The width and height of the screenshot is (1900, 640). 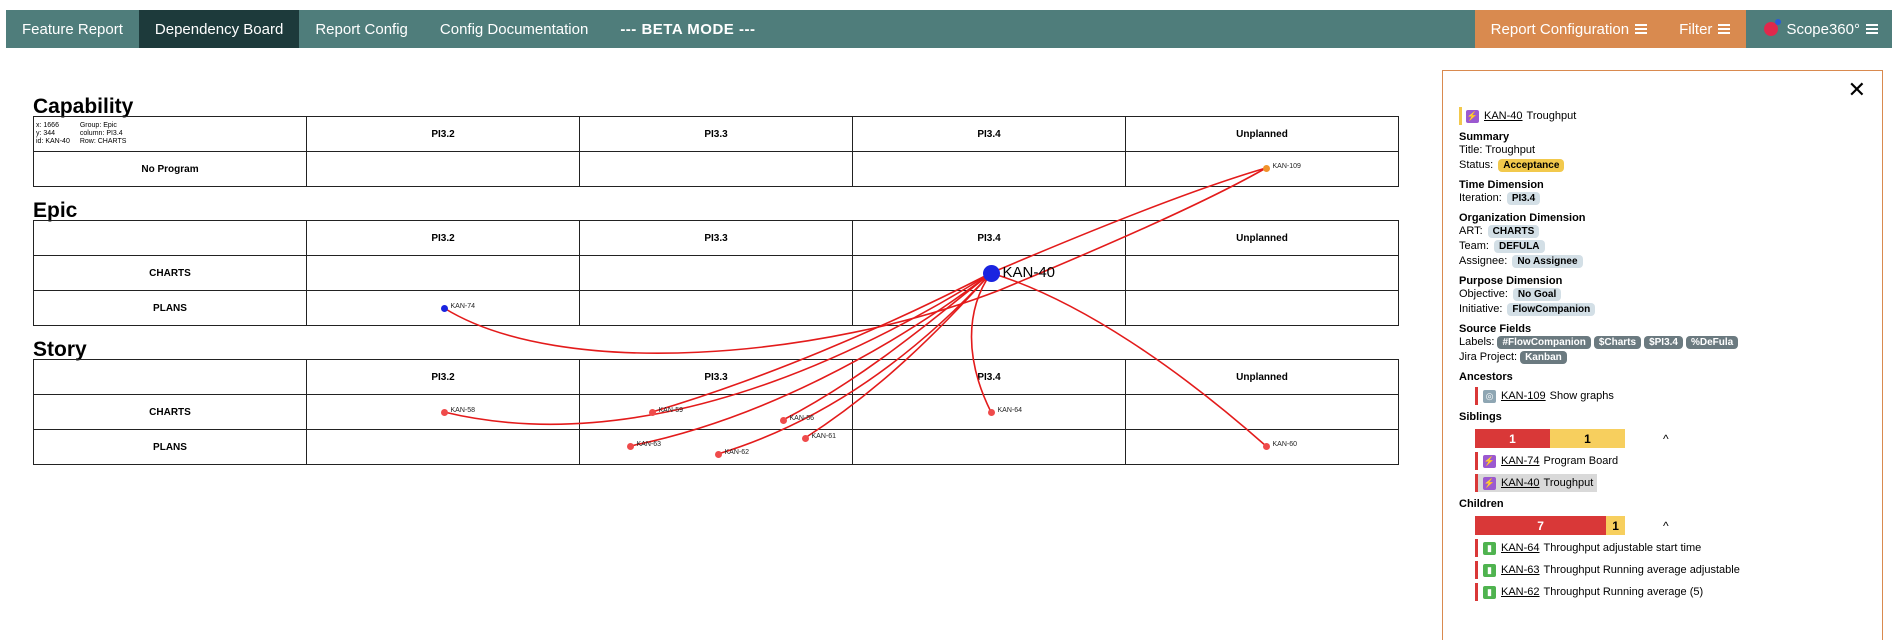 I want to click on brand-label: Scope360°, so click(x=1823, y=29).